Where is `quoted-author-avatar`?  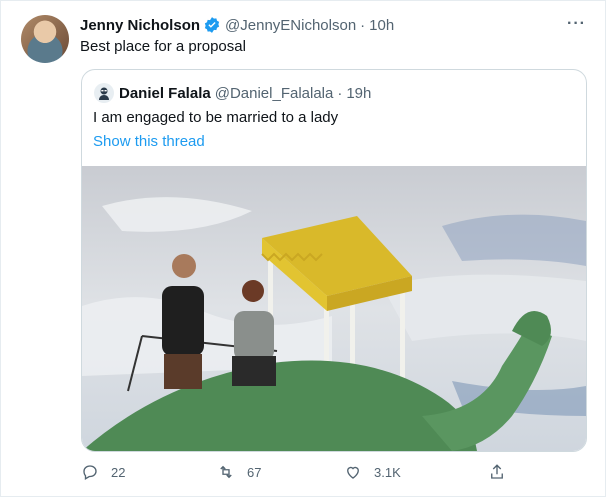 quoted-author-avatar is located at coordinates (104, 93).